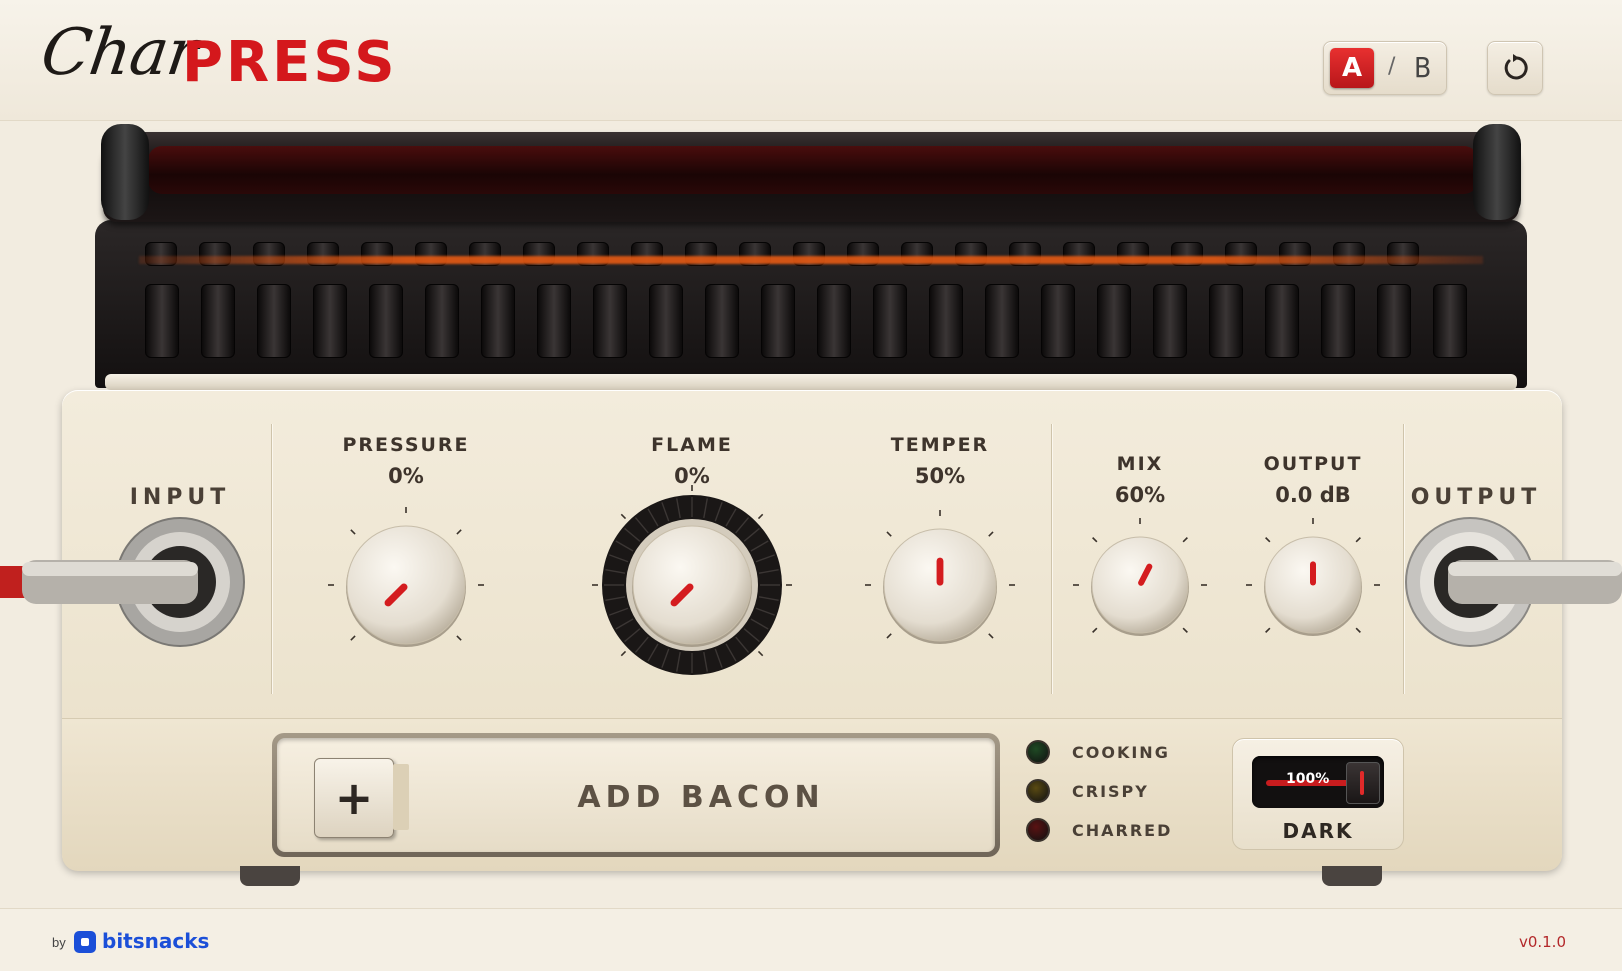 This screenshot has width=1622, height=971. What do you see at coordinates (406, 585) in the screenshot?
I see `pressure-knob` at bounding box center [406, 585].